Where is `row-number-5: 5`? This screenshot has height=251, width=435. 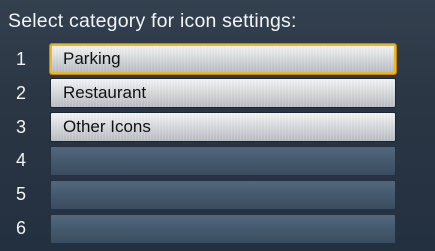 row-number-5: 5 is located at coordinates (21, 194).